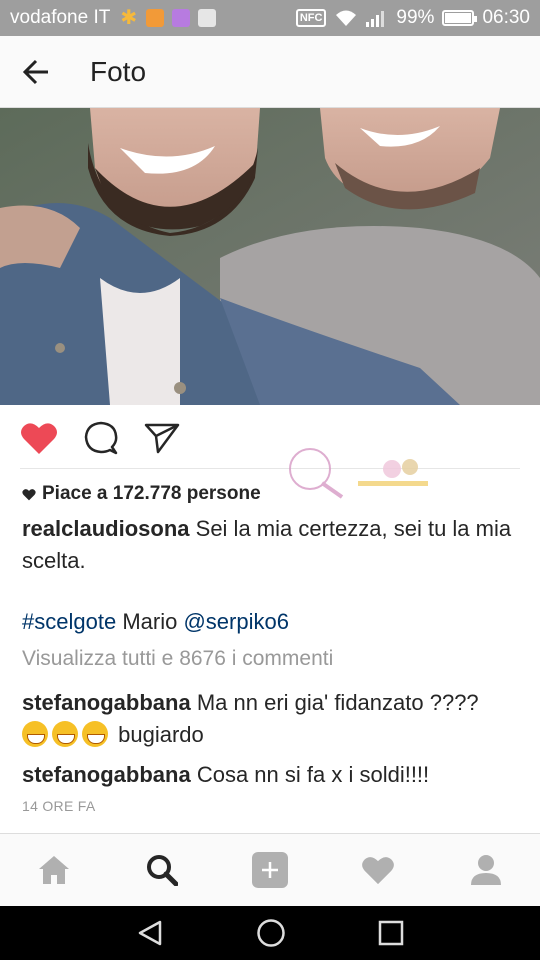 Image resolution: width=540 pixels, height=960 pixels. I want to click on post-tags: #scelgote Mario @serpiko6, so click(155, 622).